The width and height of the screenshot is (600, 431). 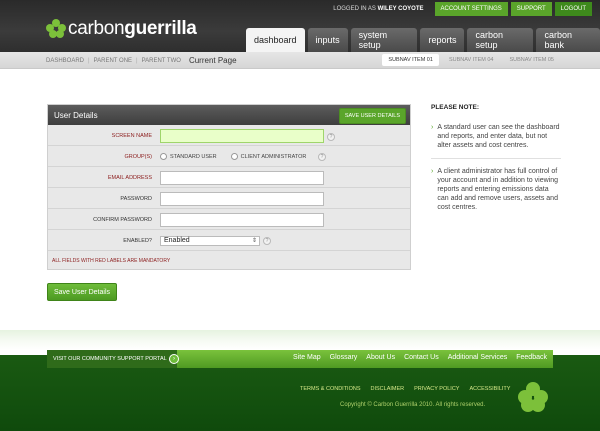 What do you see at coordinates (111, 261) in the screenshot?
I see `mandatory-note: ALL FIELDS WITH RED LABELS ARE MANDATORY` at bounding box center [111, 261].